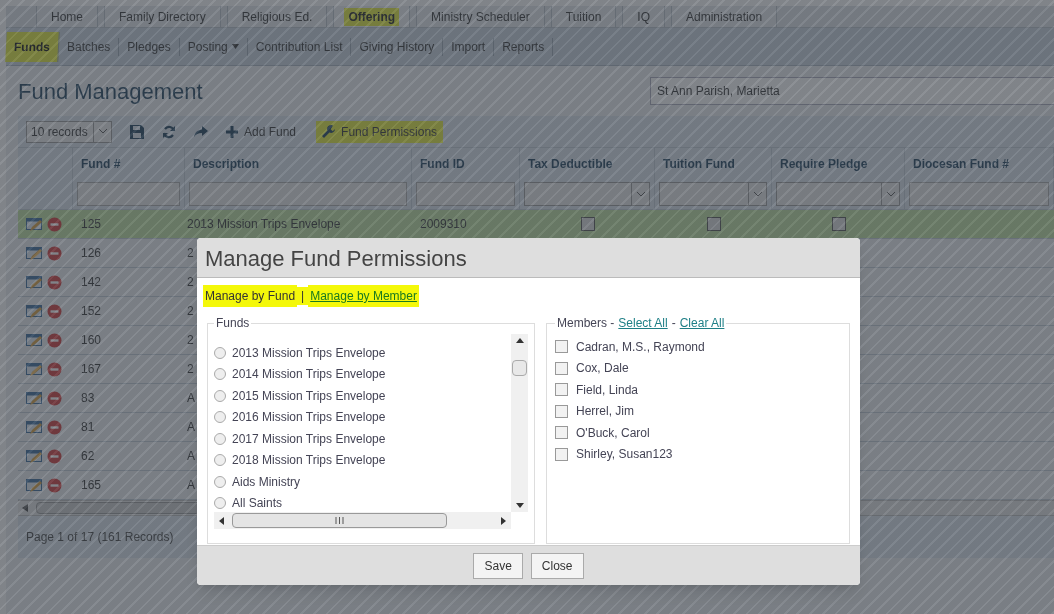  Describe the element at coordinates (724, 16) in the screenshot. I see `nav-tab: Administration` at that location.